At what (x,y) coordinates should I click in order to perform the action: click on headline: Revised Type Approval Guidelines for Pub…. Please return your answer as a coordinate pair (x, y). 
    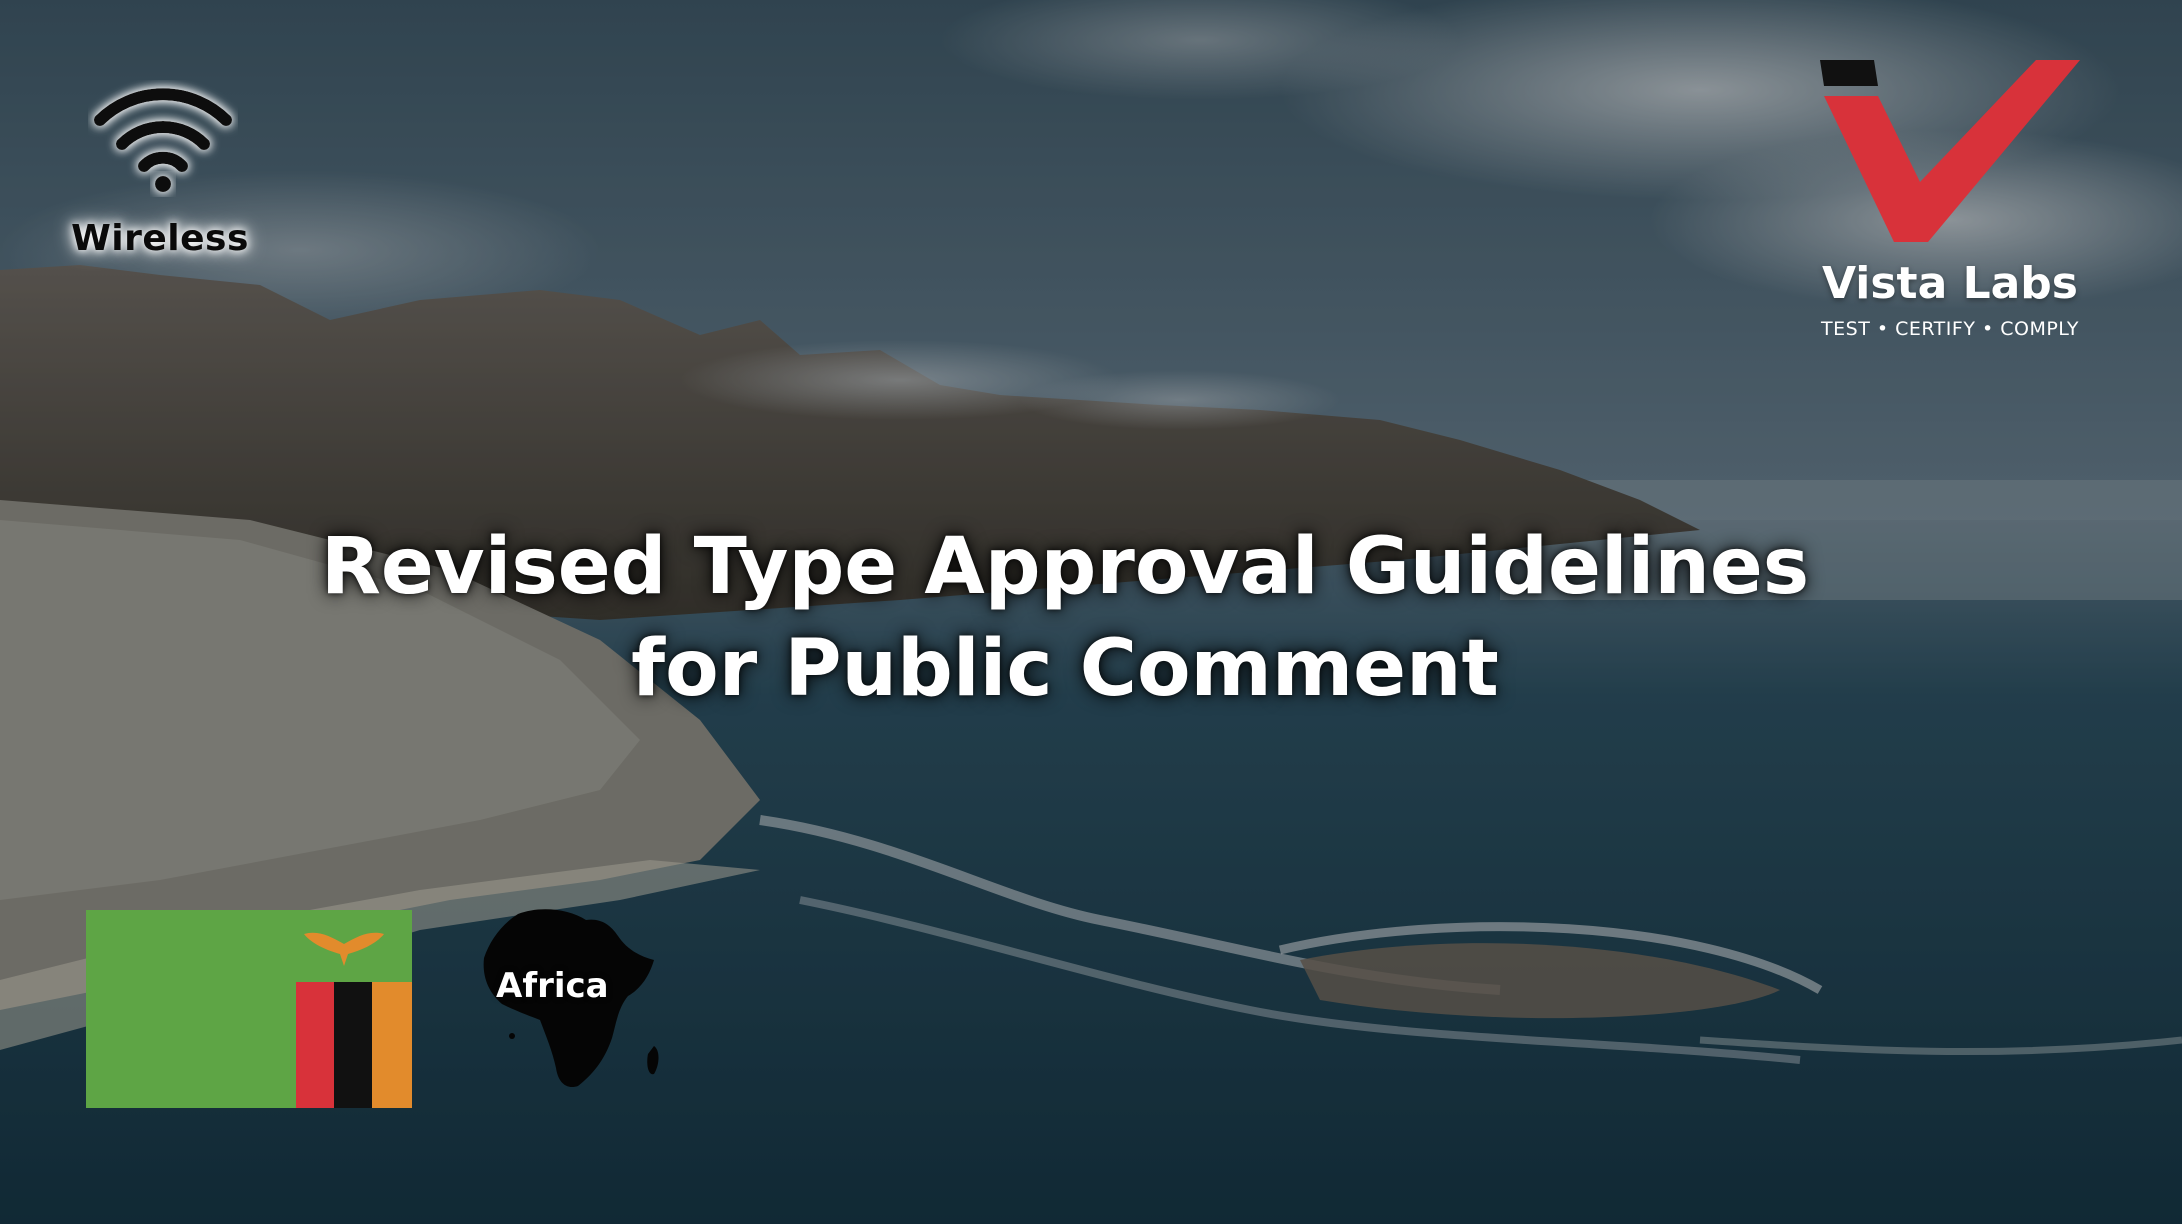
    Looking at the image, I should click on (1065, 618).